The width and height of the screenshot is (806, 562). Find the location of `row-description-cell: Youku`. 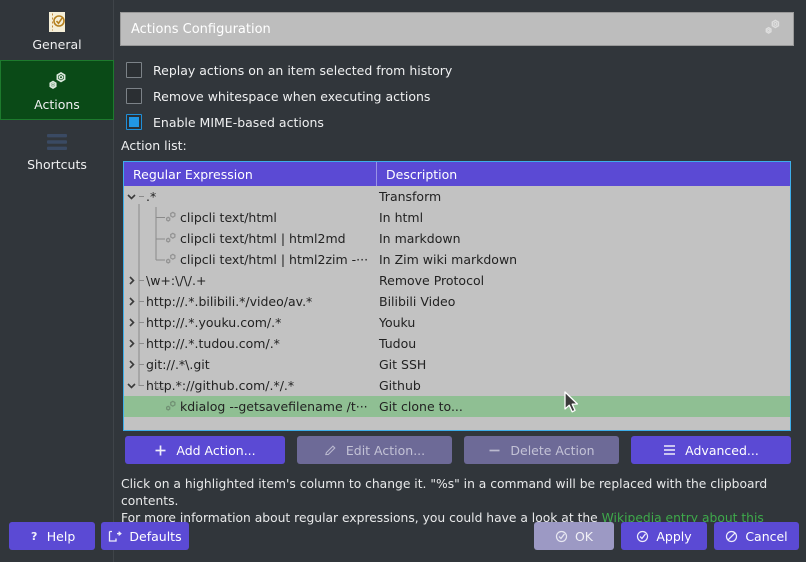

row-description-cell: Youku is located at coordinates (583, 322).